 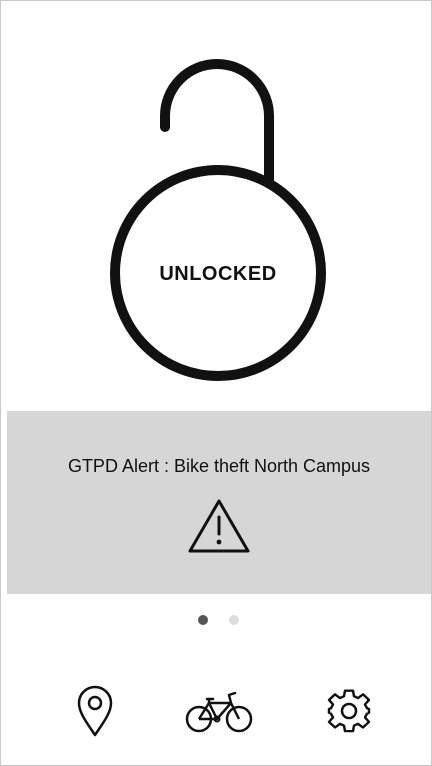 I want to click on gear-icon, so click(x=349, y=711).